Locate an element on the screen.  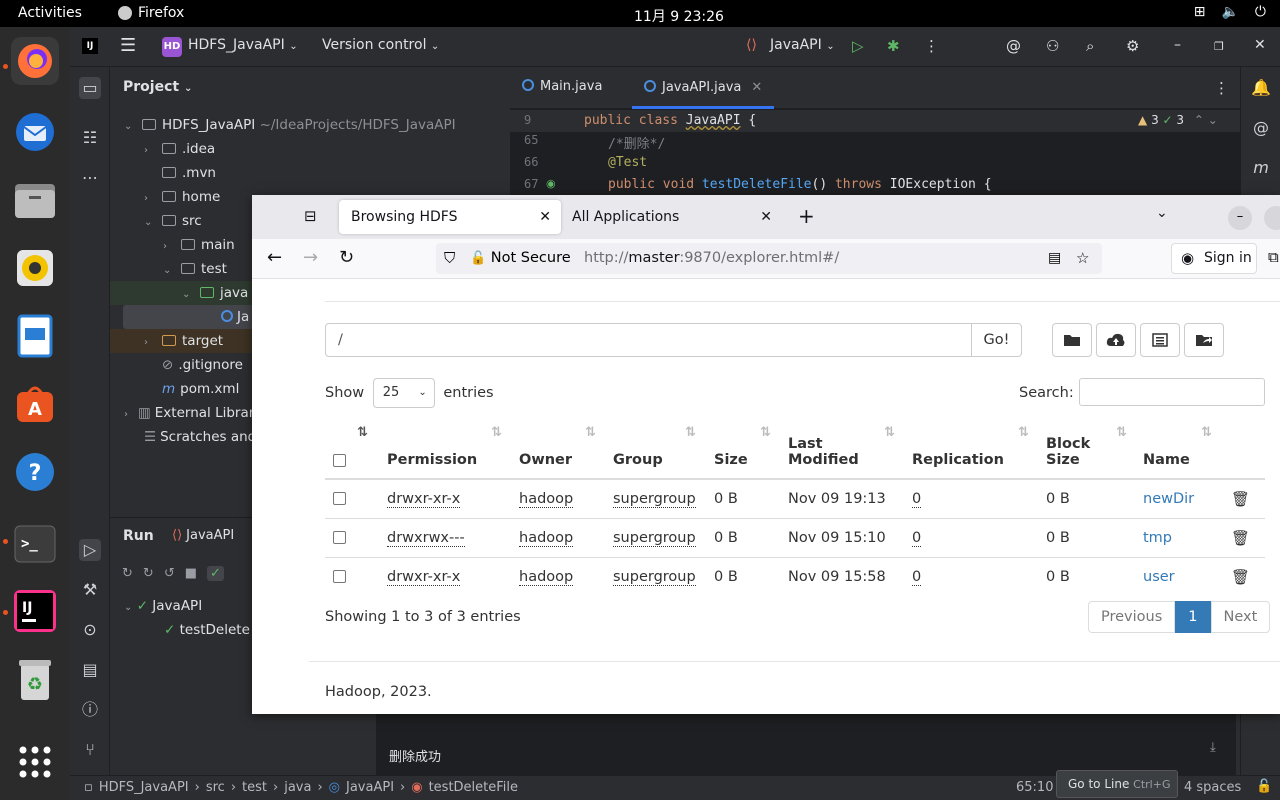
go-button: Go! is located at coordinates (996, 340).